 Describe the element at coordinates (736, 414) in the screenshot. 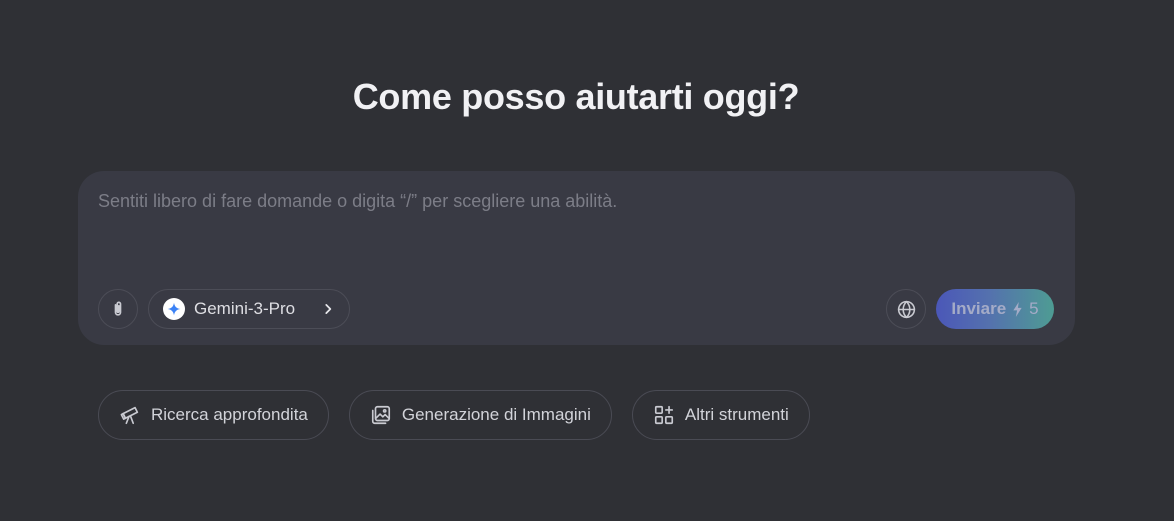

I see `more-tools-label: Altri strumenti` at that location.